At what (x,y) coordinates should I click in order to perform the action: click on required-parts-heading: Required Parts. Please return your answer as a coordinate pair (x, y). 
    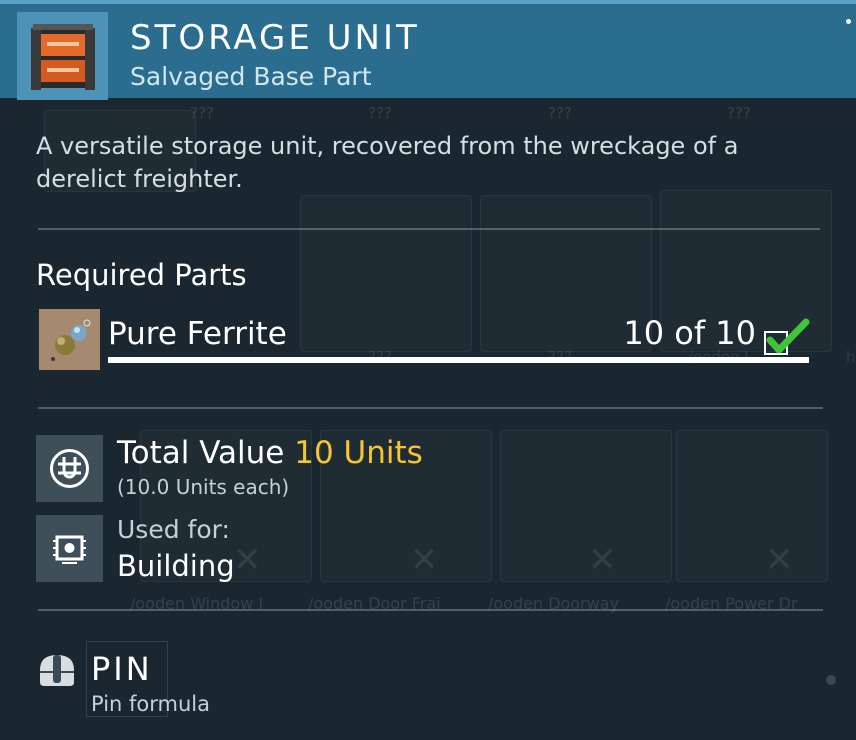
    Looking at the image, I should click on (141, 275).